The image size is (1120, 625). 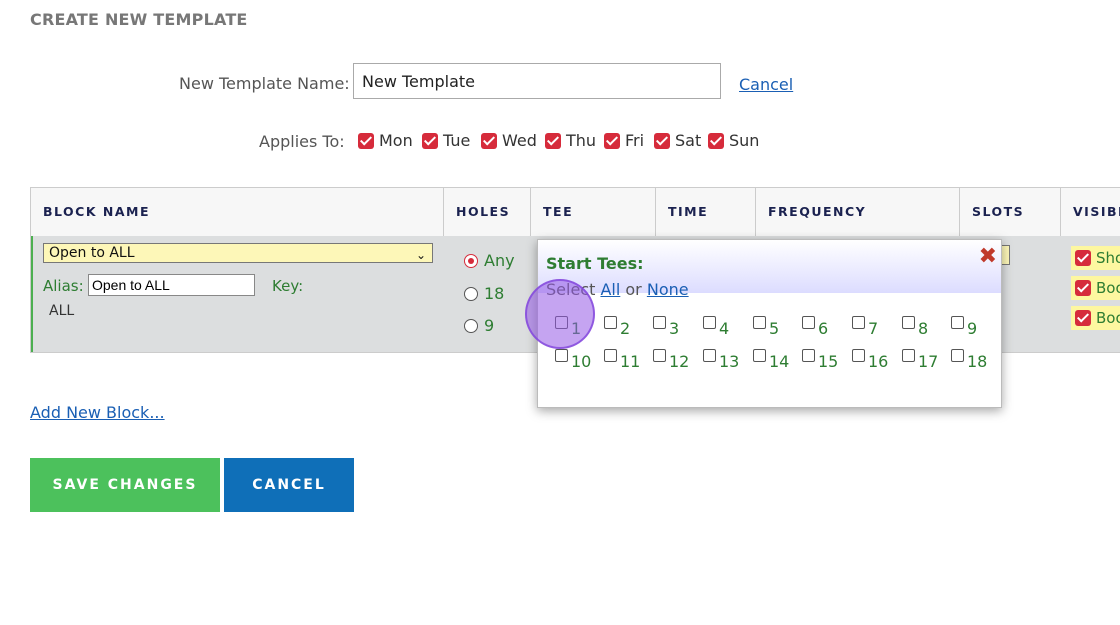 I want to click on tee-checkbox-8: 8, so click(x=915, y=326).